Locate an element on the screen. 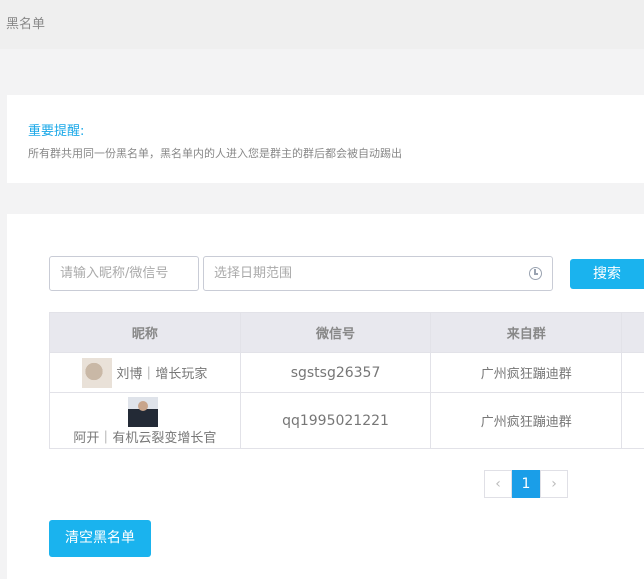 This screenshot has width=644, height=579. date-range-input: 选择日期范围 is located at coordinates (378, 273).